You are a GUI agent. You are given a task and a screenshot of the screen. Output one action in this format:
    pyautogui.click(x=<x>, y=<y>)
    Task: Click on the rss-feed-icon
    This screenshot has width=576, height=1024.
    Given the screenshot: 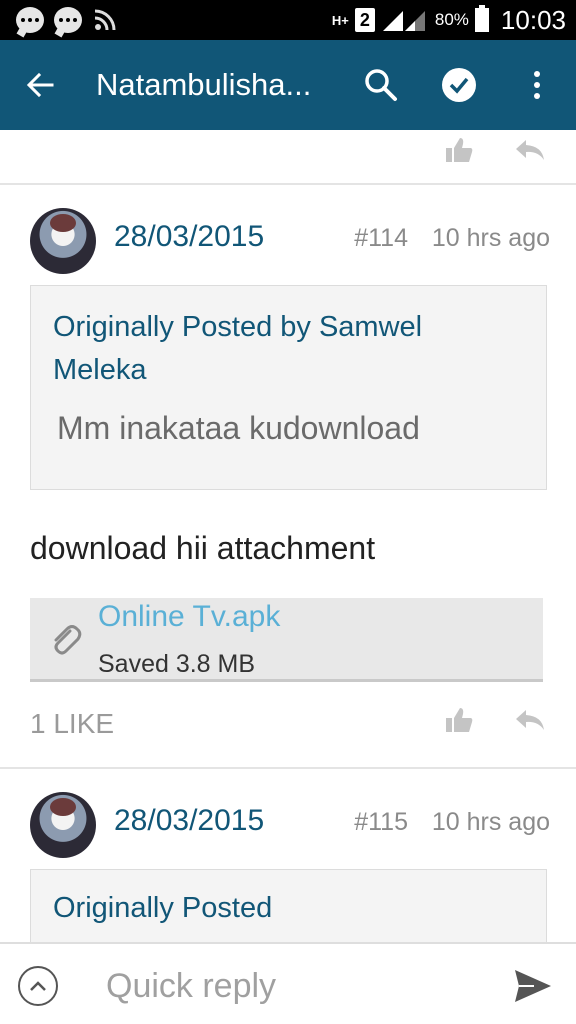 What is the action you would take?
    pyautogui.click(x=105, y=20)
    